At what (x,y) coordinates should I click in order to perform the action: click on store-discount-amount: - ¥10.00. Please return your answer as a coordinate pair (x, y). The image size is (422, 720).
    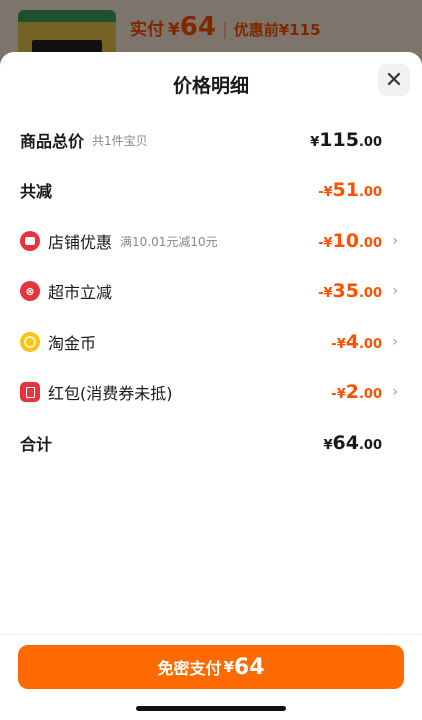
    Looking at the image, I should click on (350, 241).